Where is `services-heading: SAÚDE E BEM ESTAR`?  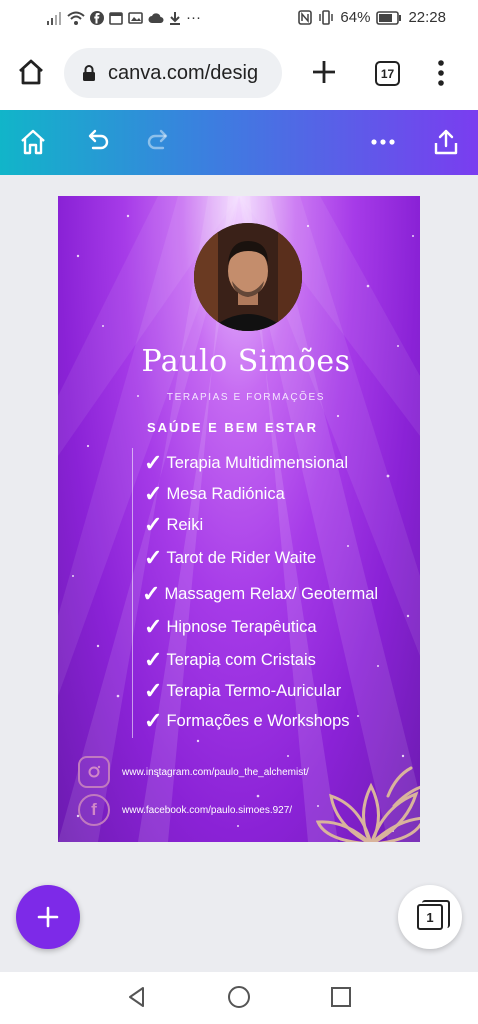 services-heading: SAÚDE E BEM ESTAR is located at coordinates (232, 427).